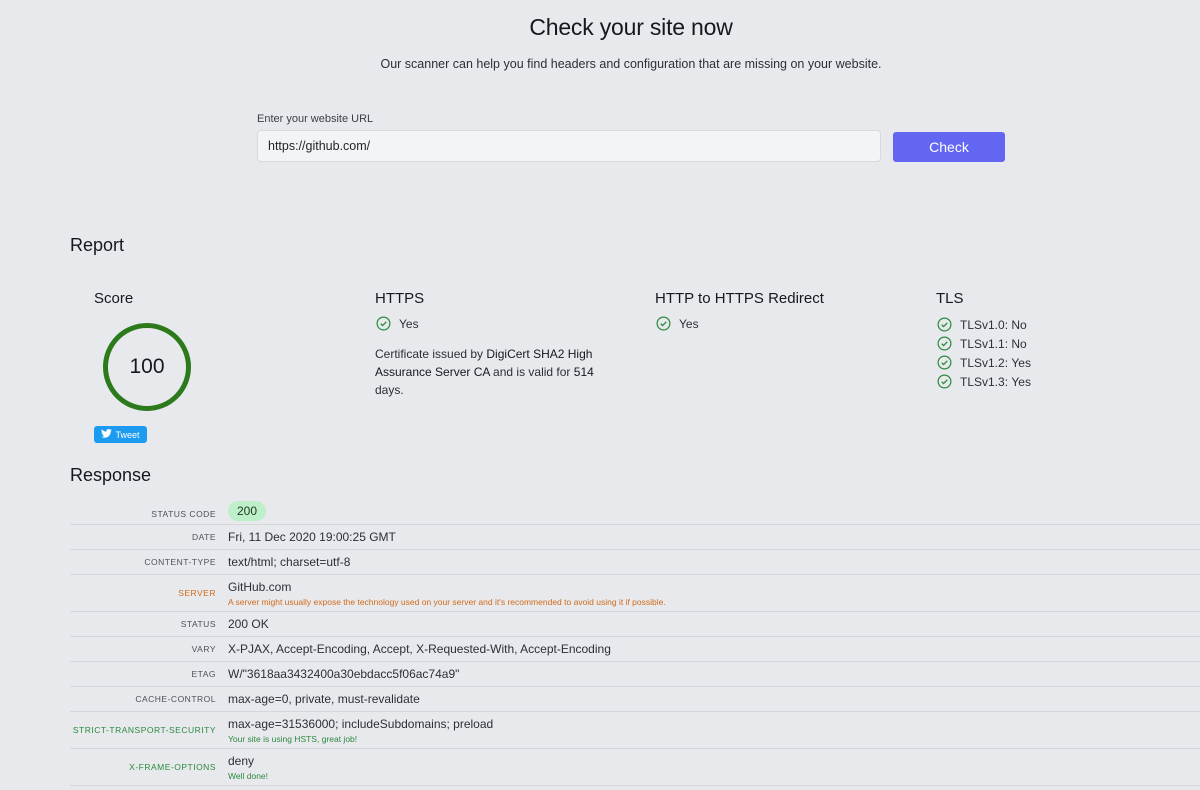  I want to click on https-status-text: Yes, so click(409, 323).